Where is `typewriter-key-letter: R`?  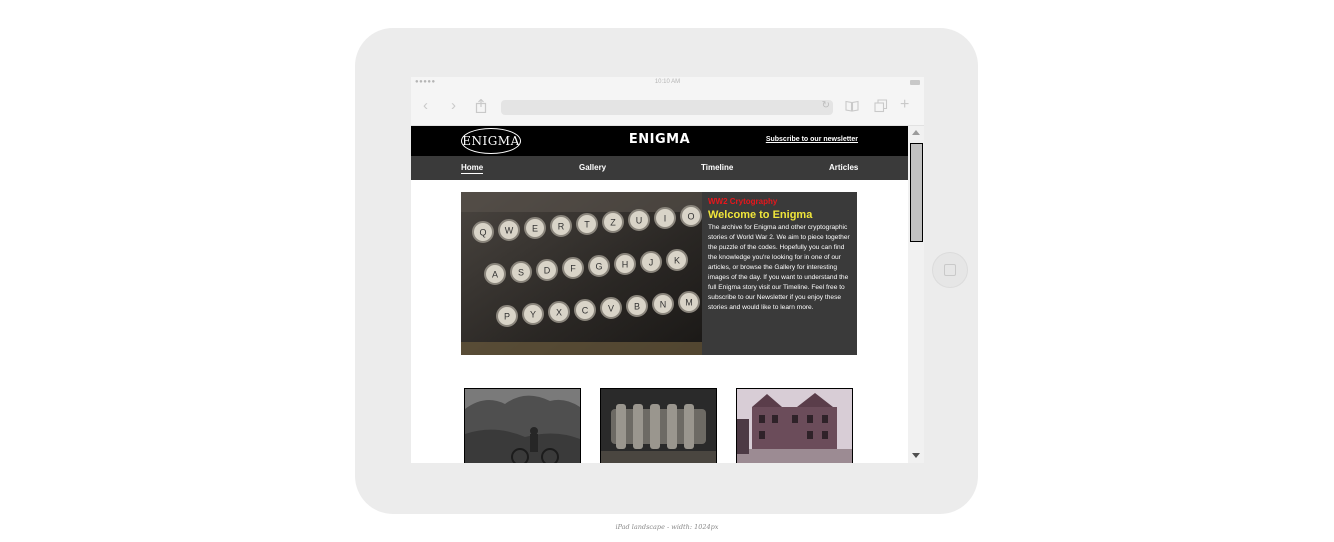 typewriter-key-letter: R is located at coordinates (561, 227).